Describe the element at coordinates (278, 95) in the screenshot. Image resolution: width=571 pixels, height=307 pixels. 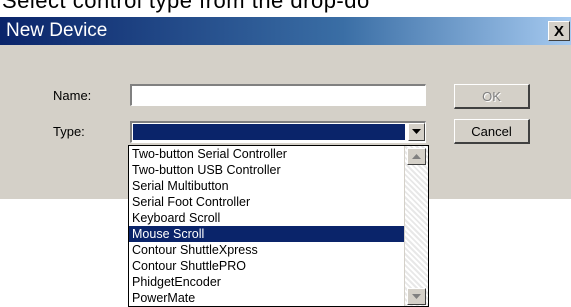
I see `name-field` at that location.